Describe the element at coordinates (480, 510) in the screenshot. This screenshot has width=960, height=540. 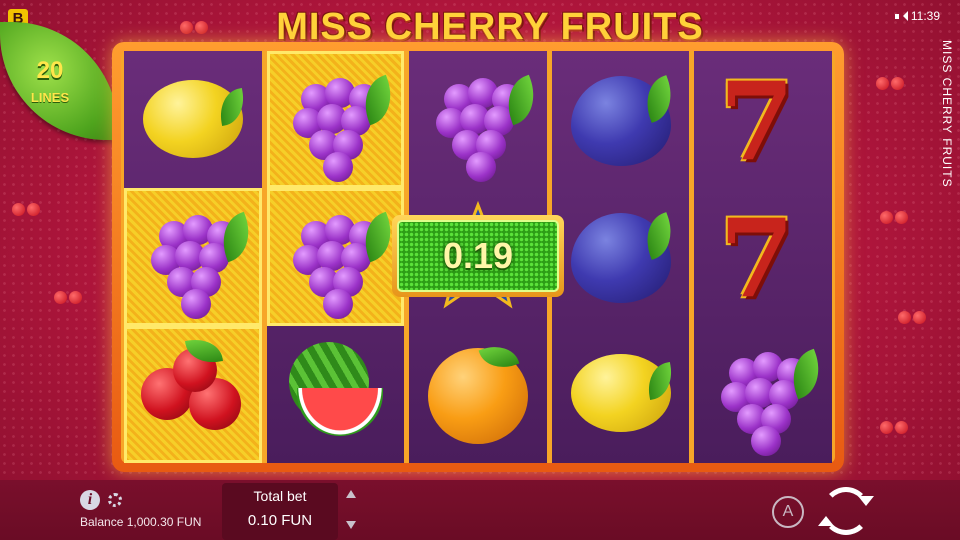
I see `bottom-bar` at that location.